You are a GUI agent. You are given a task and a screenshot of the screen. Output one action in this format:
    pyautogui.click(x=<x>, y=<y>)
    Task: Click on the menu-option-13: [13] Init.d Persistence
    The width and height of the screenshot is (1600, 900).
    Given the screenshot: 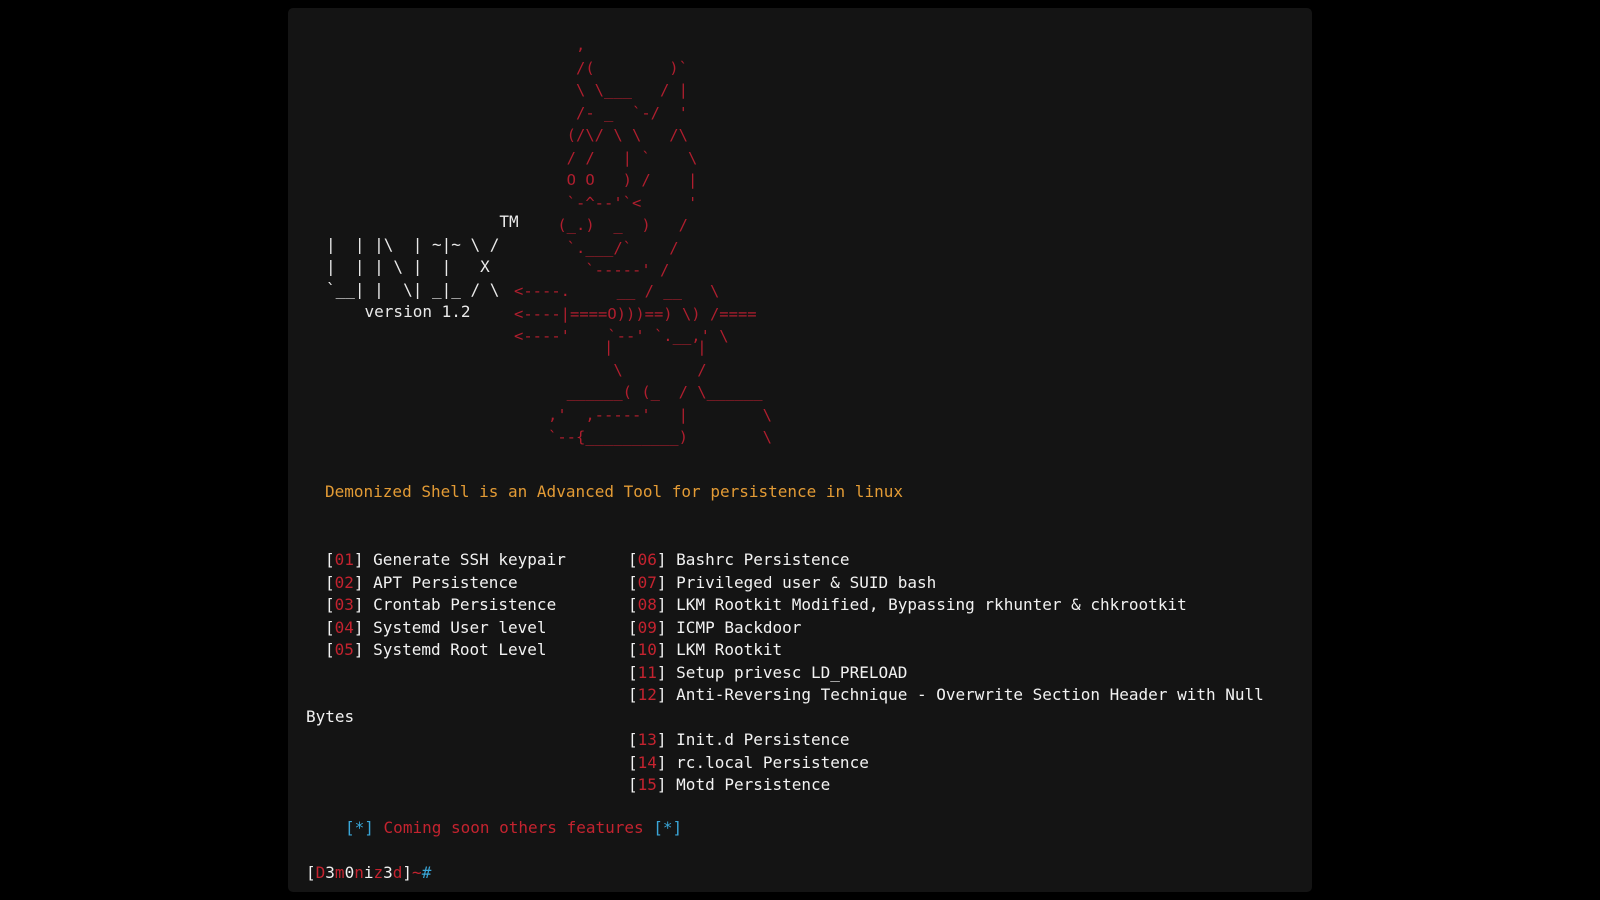 What is the action you would take?
    pyautogui.click(x=748, y=740)
    